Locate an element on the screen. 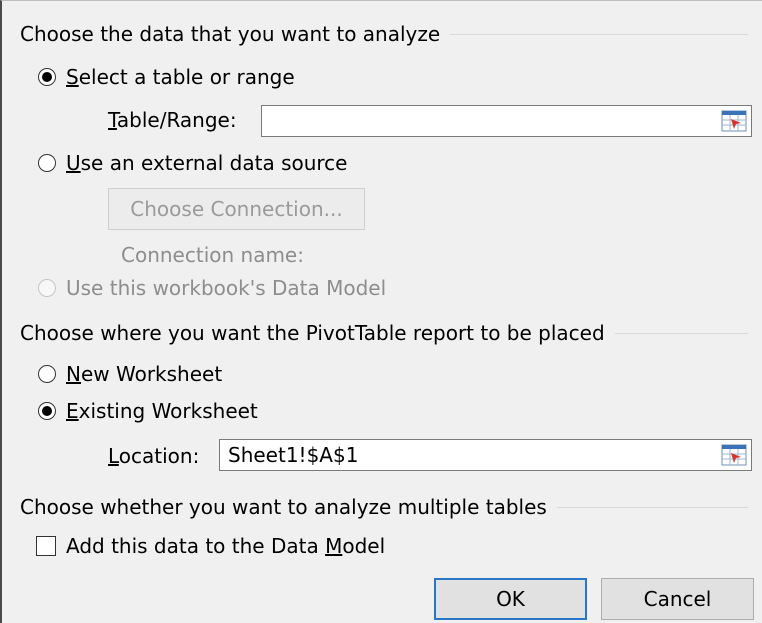 The image size is (762, 623). existing-worksheet-label: Existing Worksheet is located at coordinates (162, 411).